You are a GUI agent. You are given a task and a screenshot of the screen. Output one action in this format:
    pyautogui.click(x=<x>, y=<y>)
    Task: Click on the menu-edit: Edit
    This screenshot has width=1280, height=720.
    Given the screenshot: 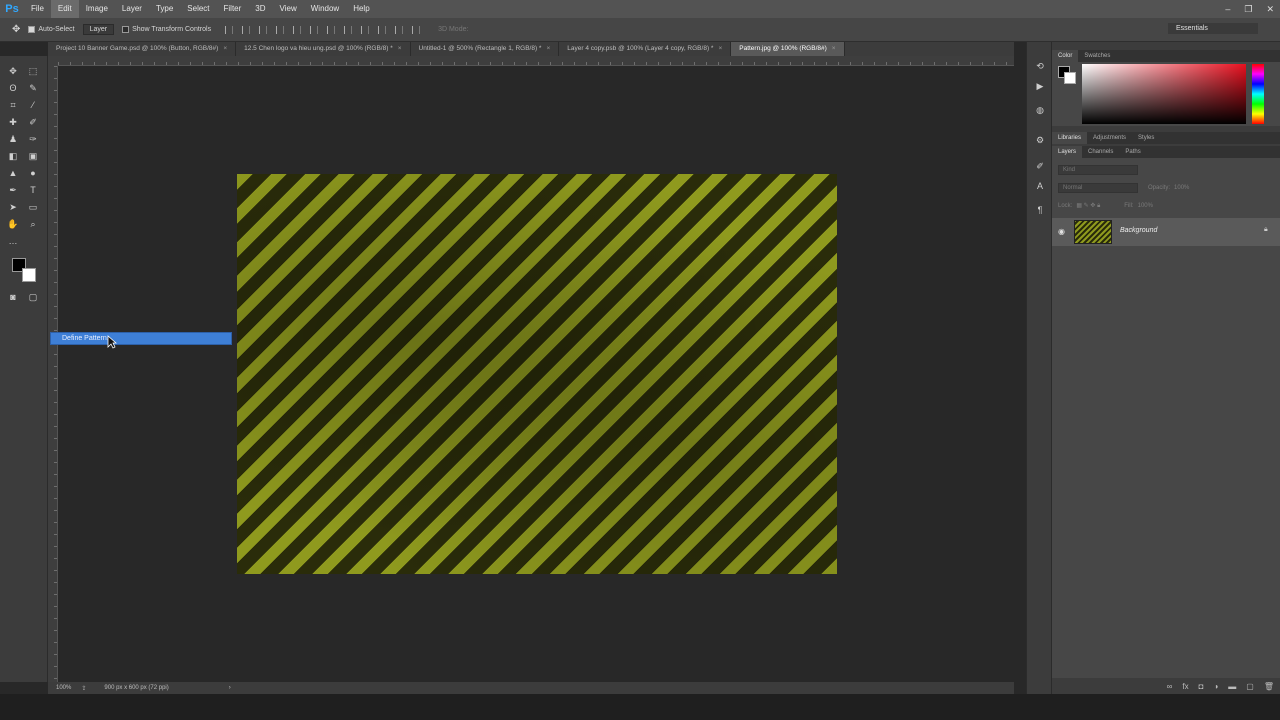 What is the action you would take?
    pyautogui.click(x=64, y=9)
    